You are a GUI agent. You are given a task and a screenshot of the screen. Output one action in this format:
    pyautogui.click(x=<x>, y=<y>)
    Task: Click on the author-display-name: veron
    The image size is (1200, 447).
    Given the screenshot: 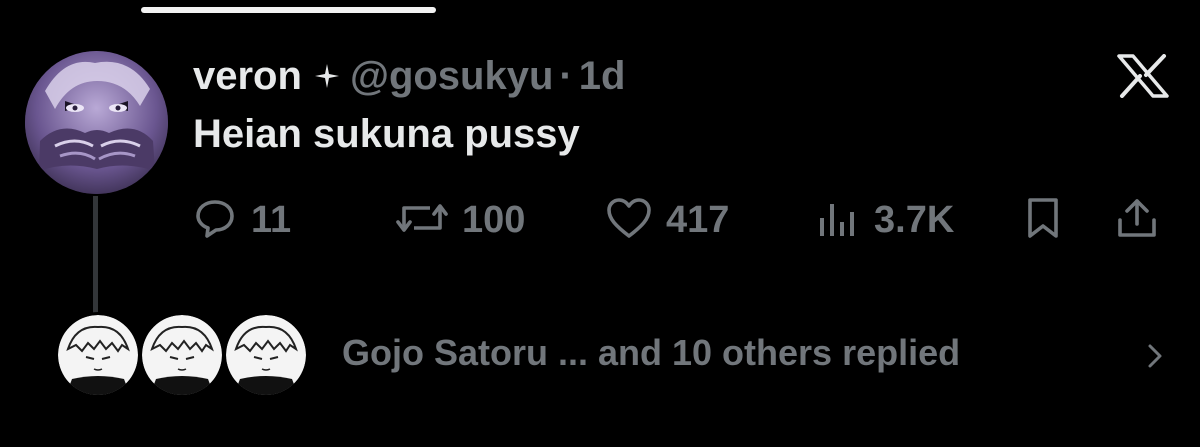 What is the action you would take?
    pyautogui.click(x=247, y=76)
    